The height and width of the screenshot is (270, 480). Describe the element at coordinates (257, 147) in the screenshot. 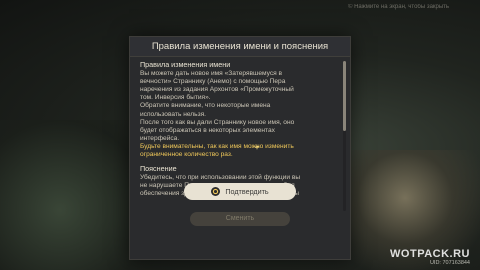

I see `sparkle-icon` at that location.